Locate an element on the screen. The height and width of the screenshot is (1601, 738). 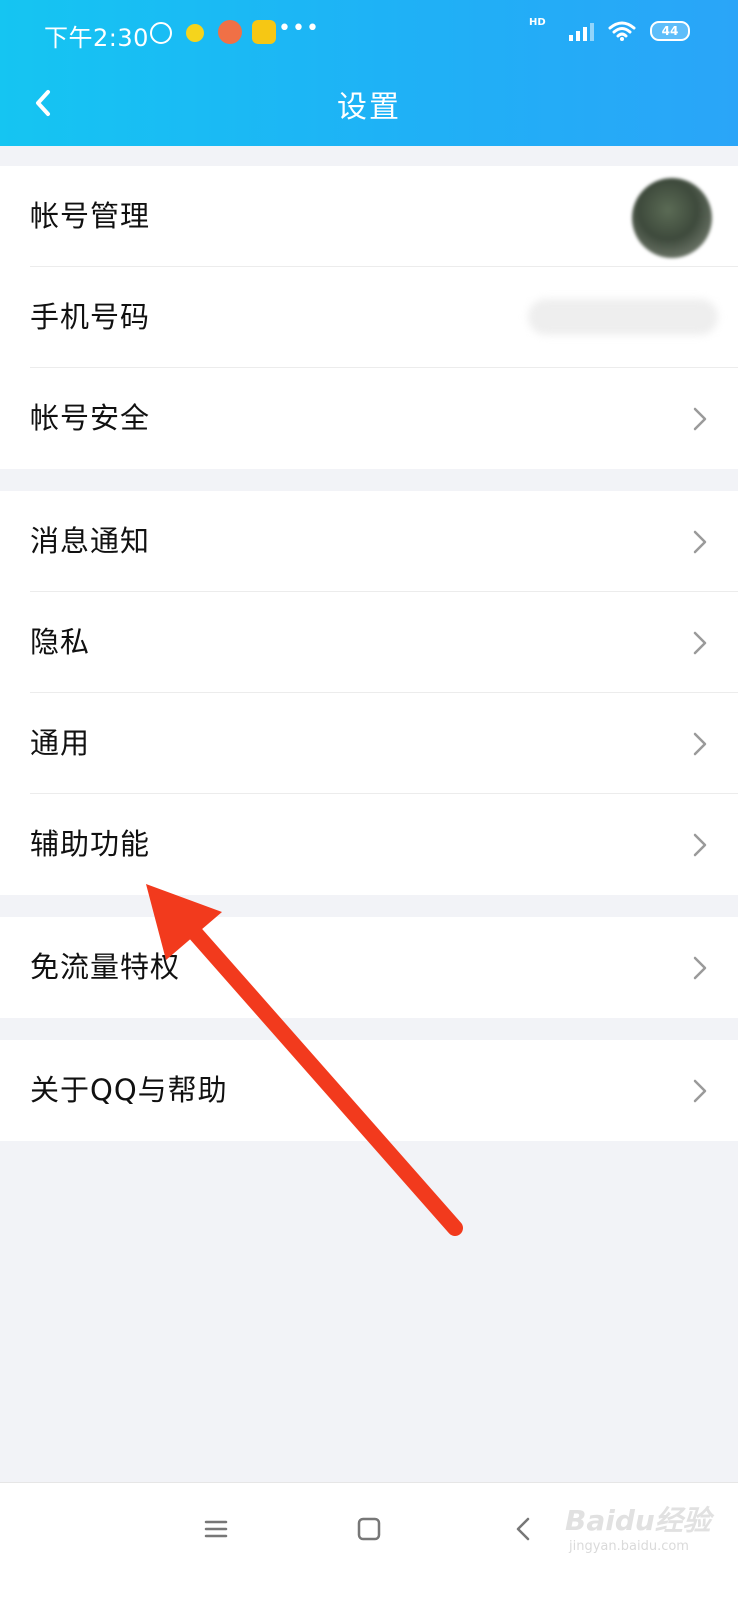
system-nav-bar: Baidu经验 jingyan.baidu.com is located at coordinates (369, 1541).